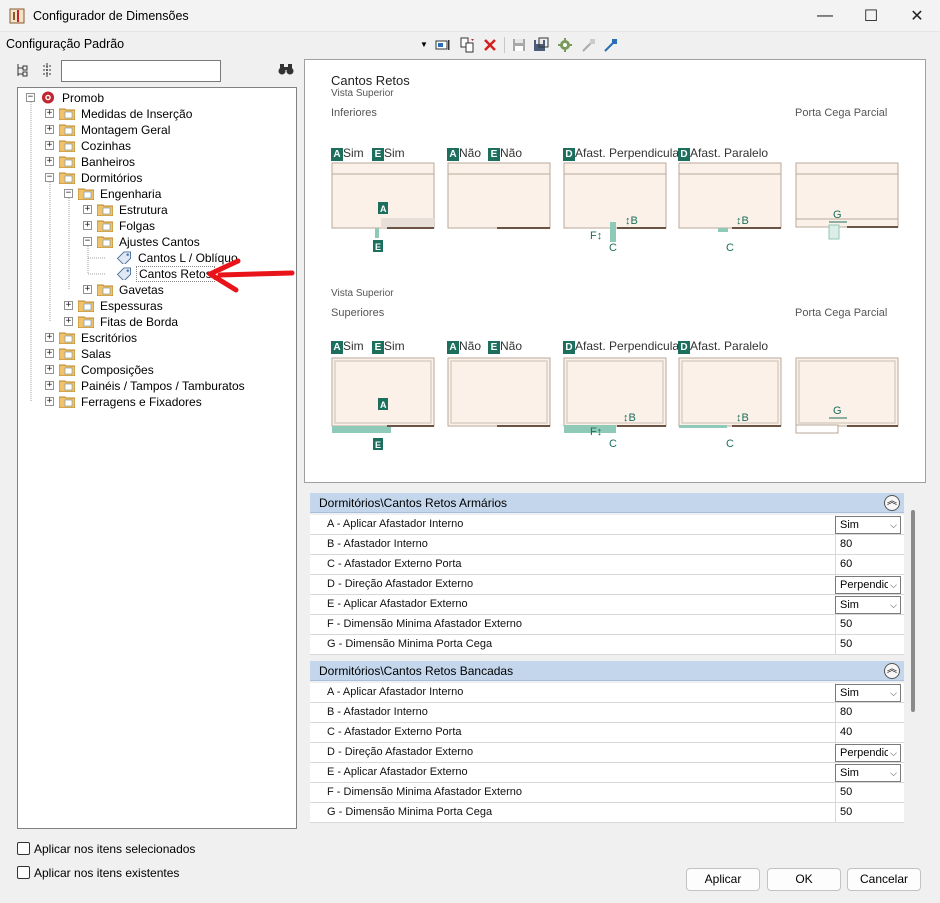 The image size is (940, 903). I want to click on tree-item-salas: + Salas, so click(153, 354).